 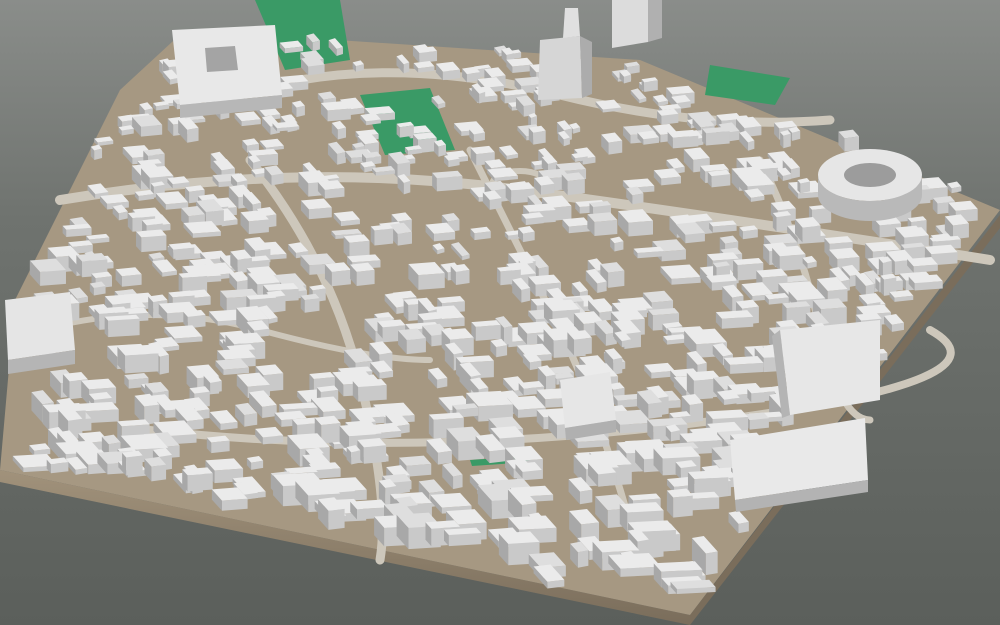 I want to click on block-northwest-courtyard, so click(x=227, y=71).